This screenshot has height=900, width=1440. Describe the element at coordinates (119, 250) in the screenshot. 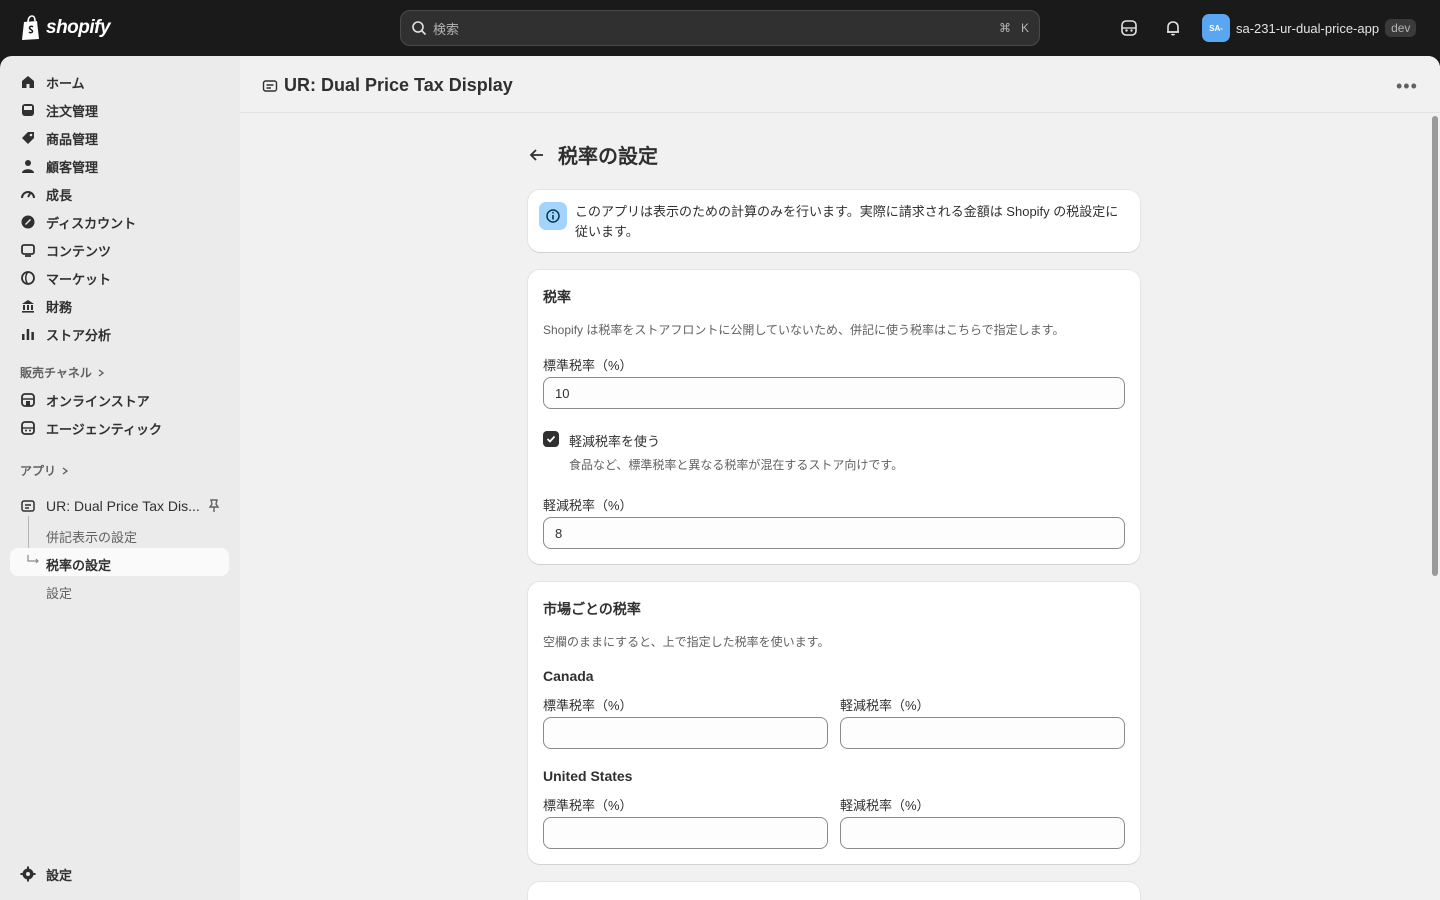

I see `sidebar-item-content: コンテンツ` at that location.